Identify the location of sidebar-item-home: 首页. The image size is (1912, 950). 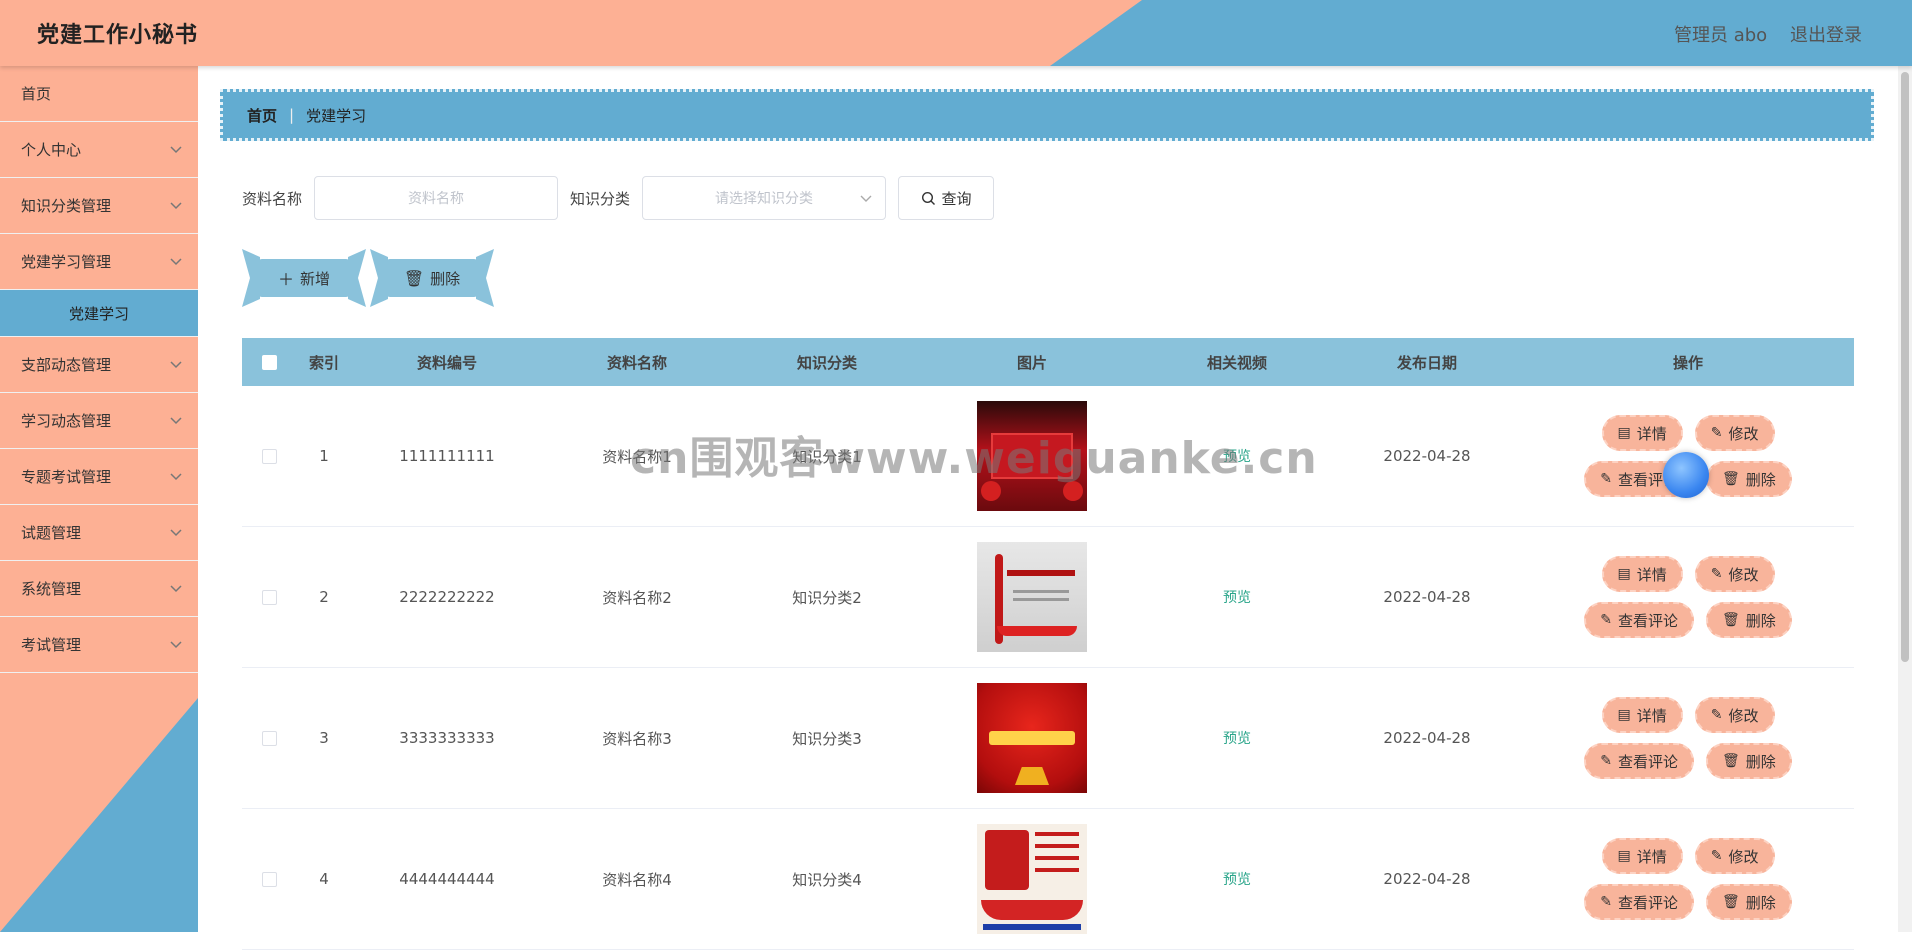
(99, 94).